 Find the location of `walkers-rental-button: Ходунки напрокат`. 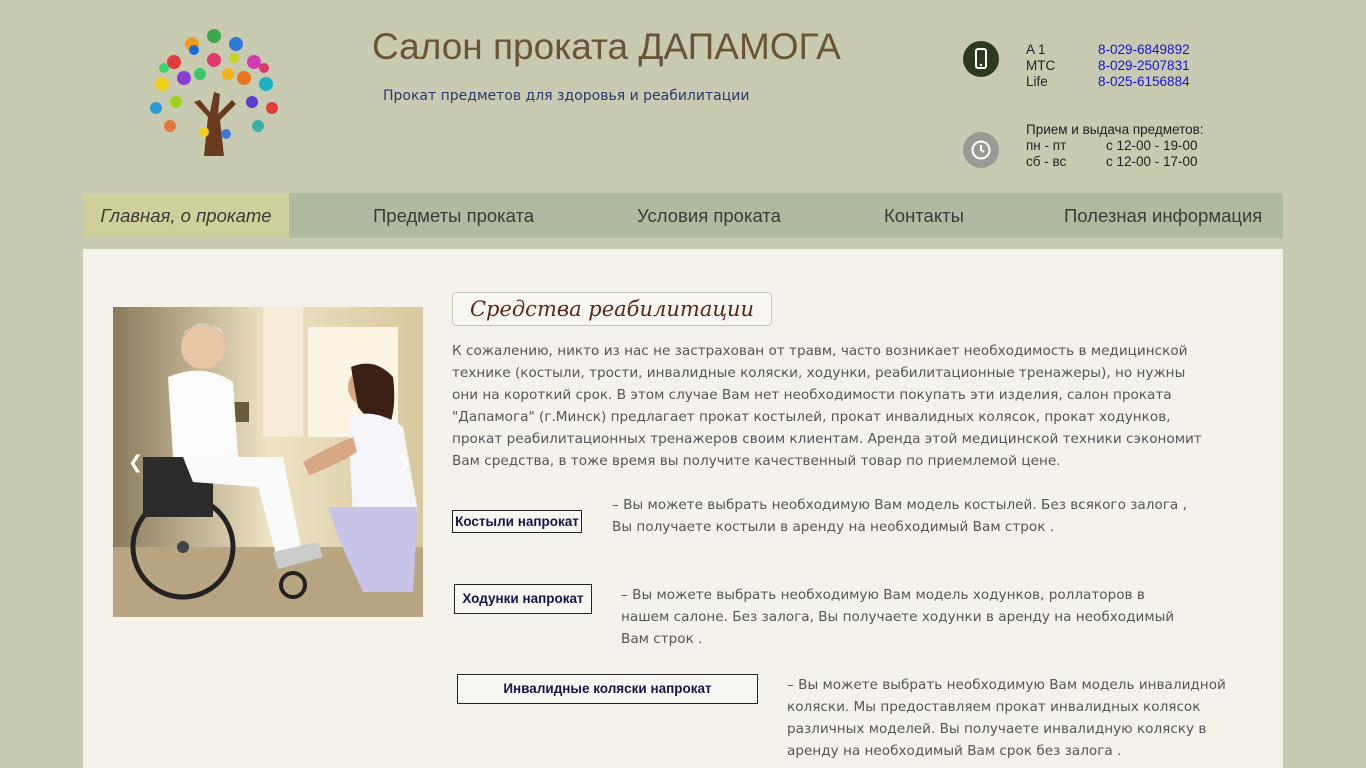

walkers-rental-button: Ходунки напрокат is located at coordinates (523, 599).